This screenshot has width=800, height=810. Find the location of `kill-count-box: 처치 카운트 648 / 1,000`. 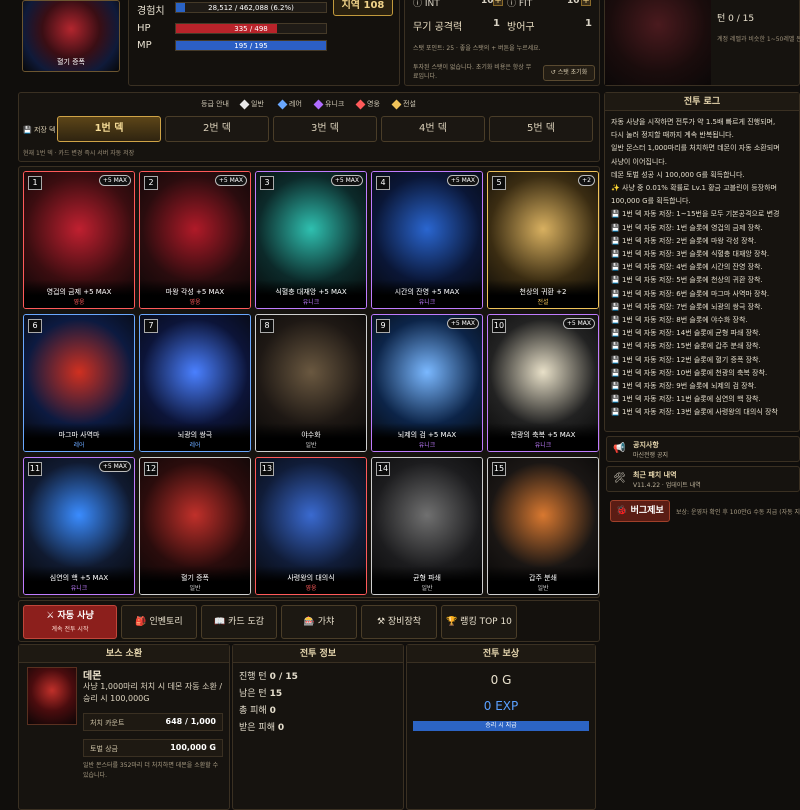

kill-count-box: 처치 카운트 648 / 1,000 is located at coordinates (153, 722).